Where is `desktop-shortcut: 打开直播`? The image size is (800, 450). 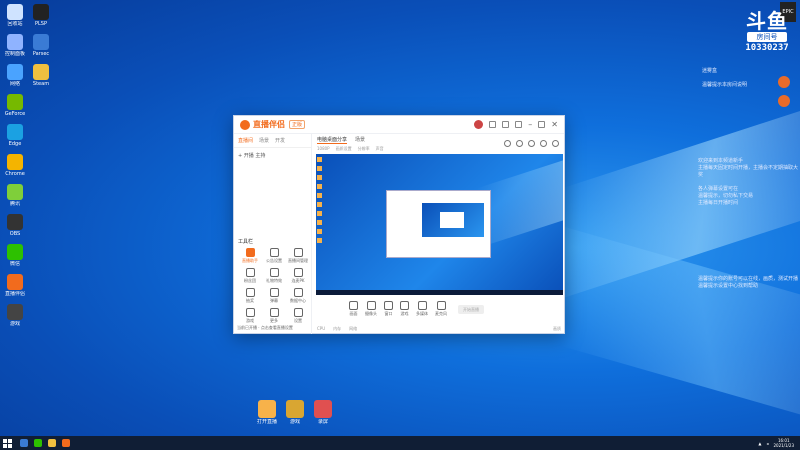
desktop-shortcut: 打开直播 is located at coordinates (267, 413).